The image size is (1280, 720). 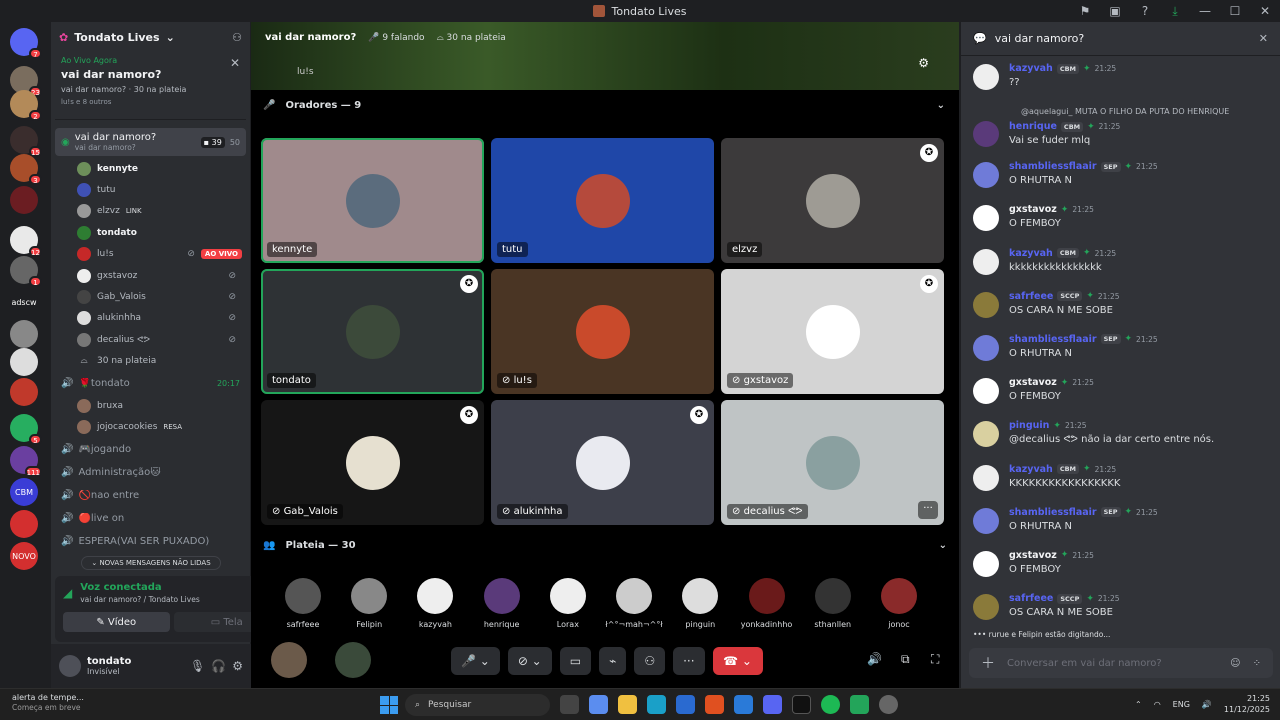 What do you see at coordinates (1257, 663) in the screenshot?
I see `apps-icon: ⁘` at bounding box center [1257, 663].